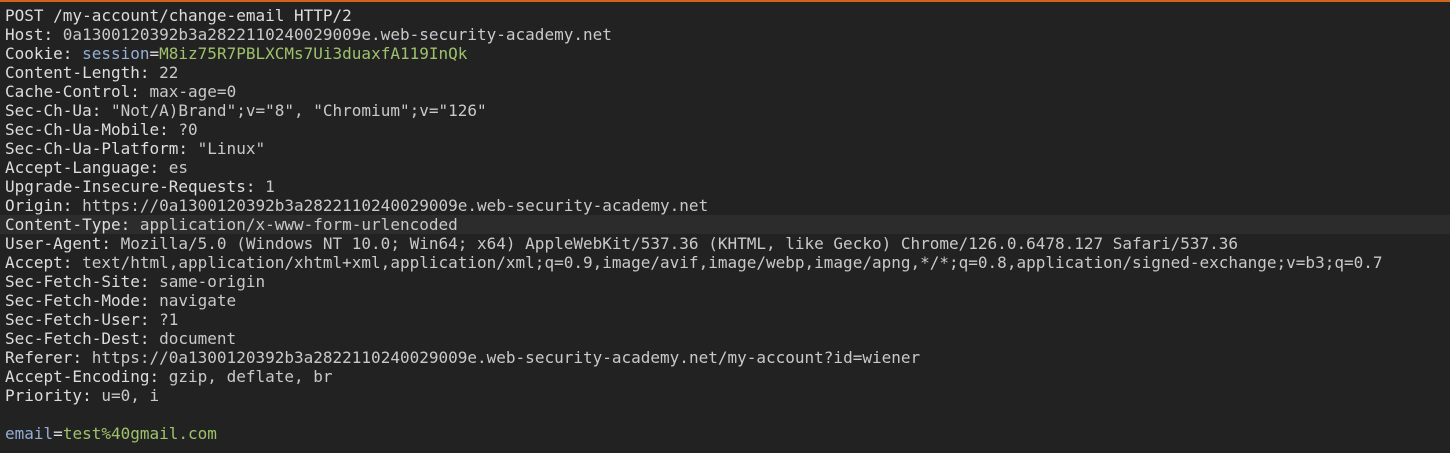  Describe the element at coordinates (725, 167) in the screenshot. I see `header-line-accept-language: Accept-Language: es` at that location.